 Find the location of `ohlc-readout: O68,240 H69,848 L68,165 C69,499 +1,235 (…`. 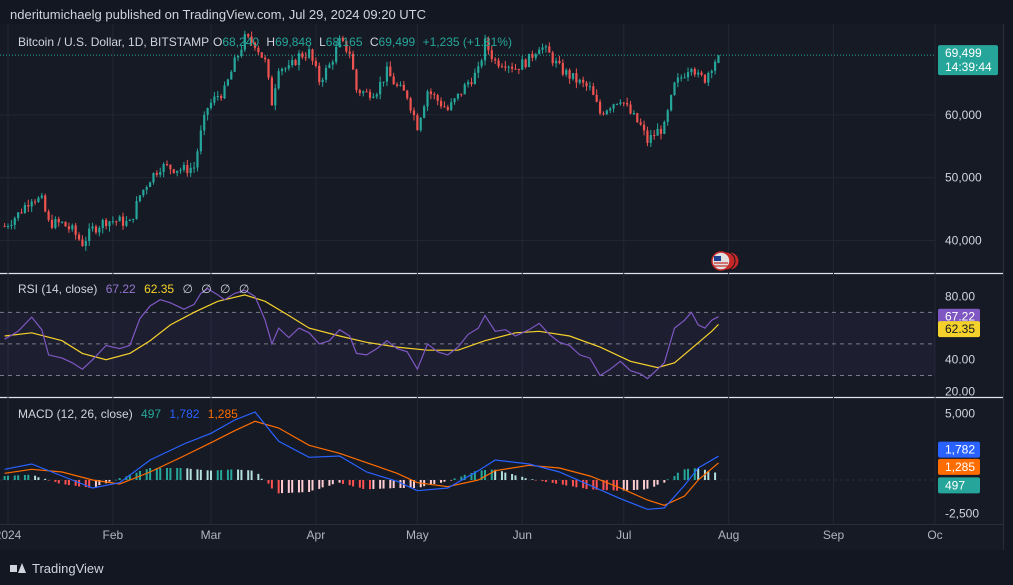

ohlc-readout: O68,240 H69,848 L68,165 C69,499 +1,235 (… is located at coordinates (362, 42).